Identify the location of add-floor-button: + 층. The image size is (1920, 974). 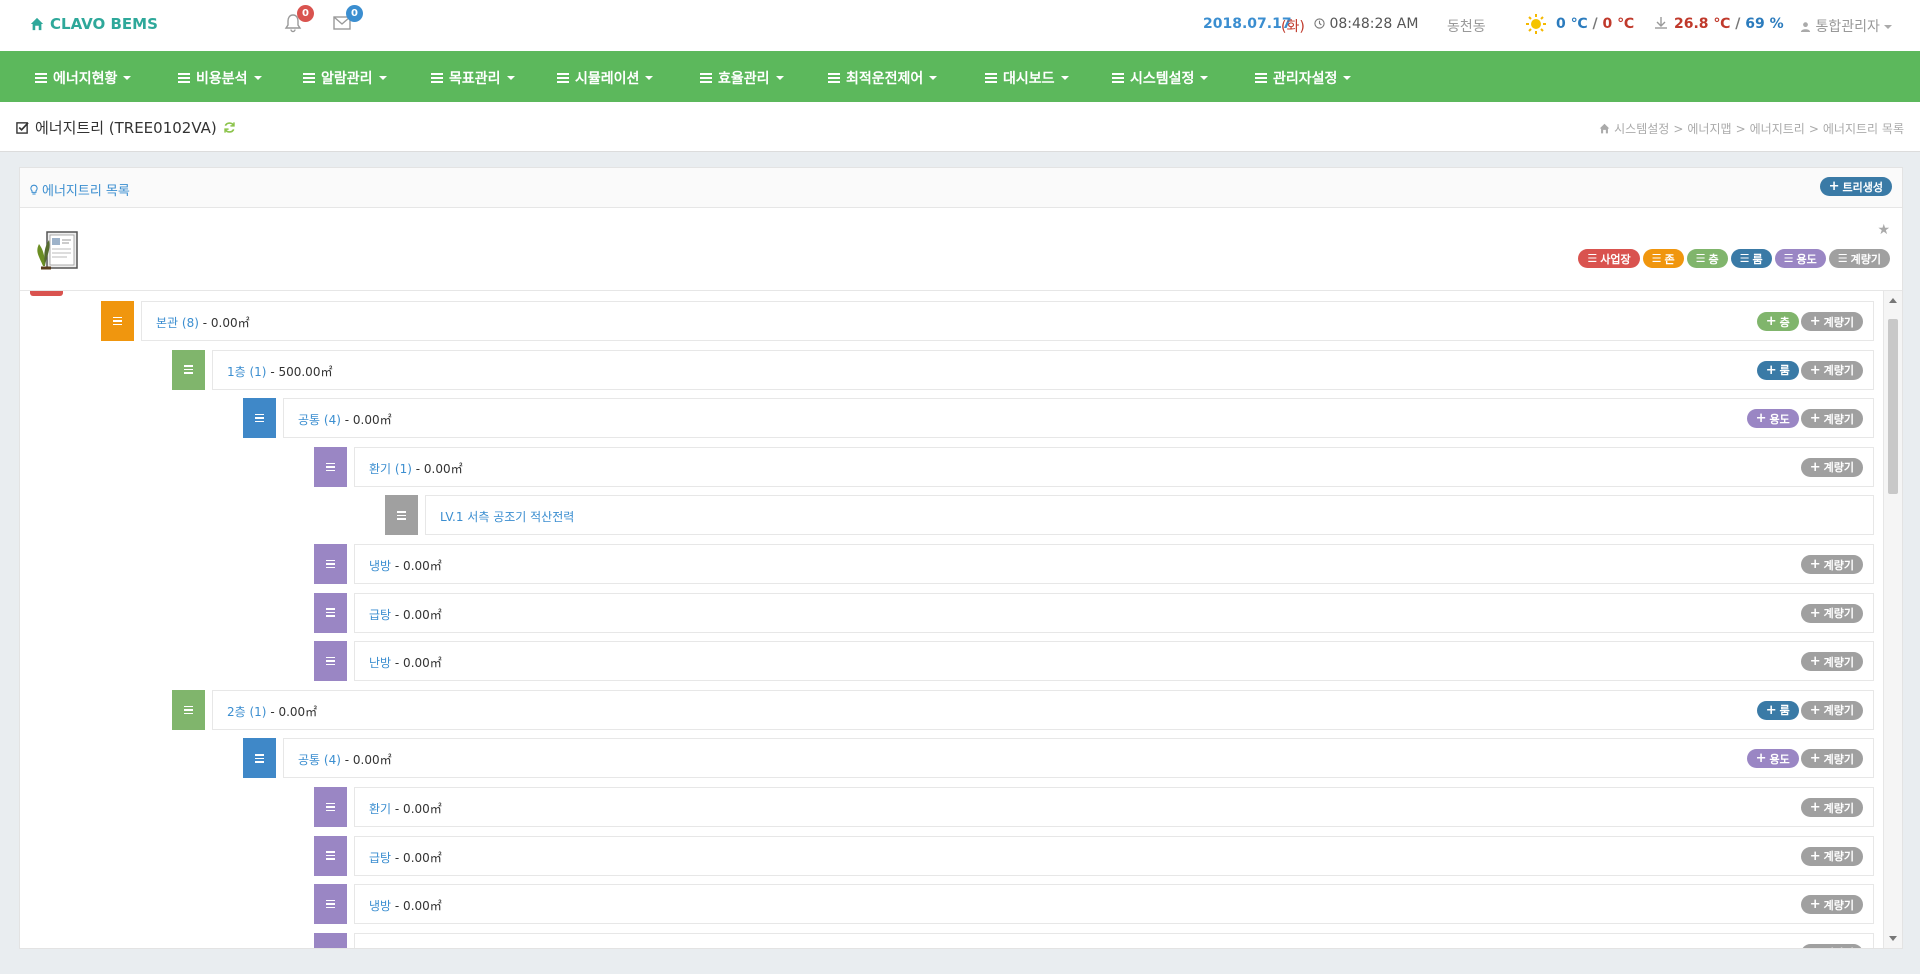
(1777, 321).